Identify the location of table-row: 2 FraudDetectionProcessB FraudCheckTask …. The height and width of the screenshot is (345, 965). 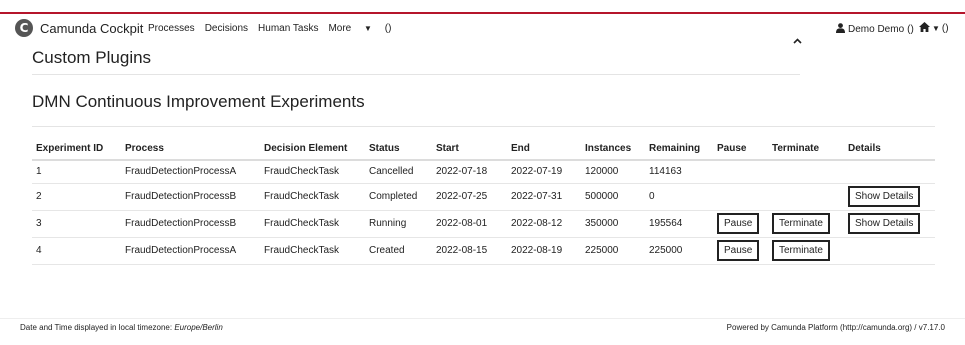
(483, 197).